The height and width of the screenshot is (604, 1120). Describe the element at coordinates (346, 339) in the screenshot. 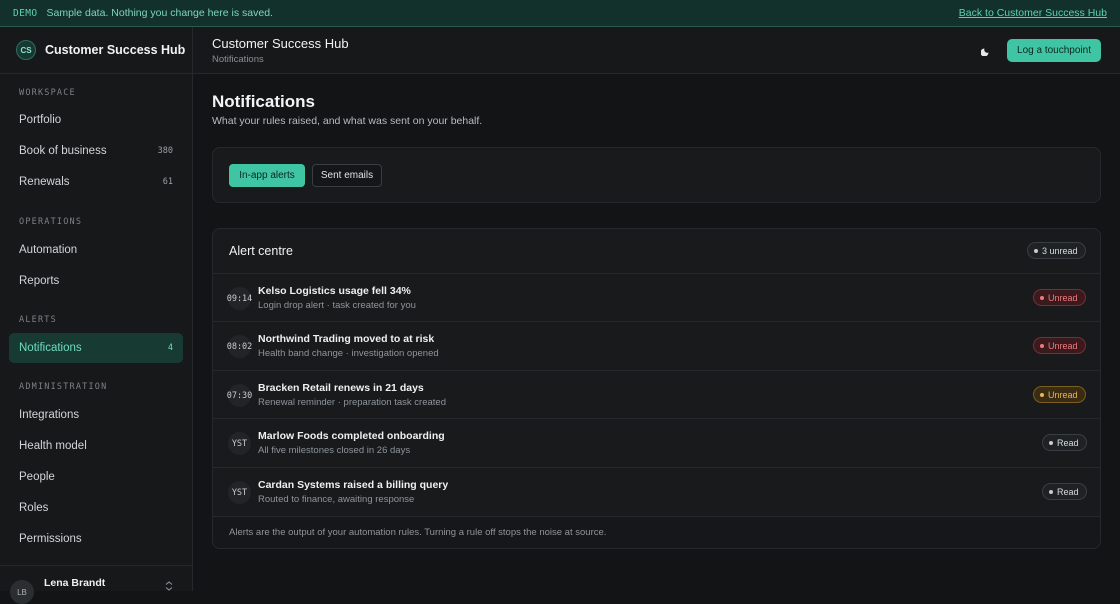

I see `alert-title: Northwind Trading moved to at risk` at that location.